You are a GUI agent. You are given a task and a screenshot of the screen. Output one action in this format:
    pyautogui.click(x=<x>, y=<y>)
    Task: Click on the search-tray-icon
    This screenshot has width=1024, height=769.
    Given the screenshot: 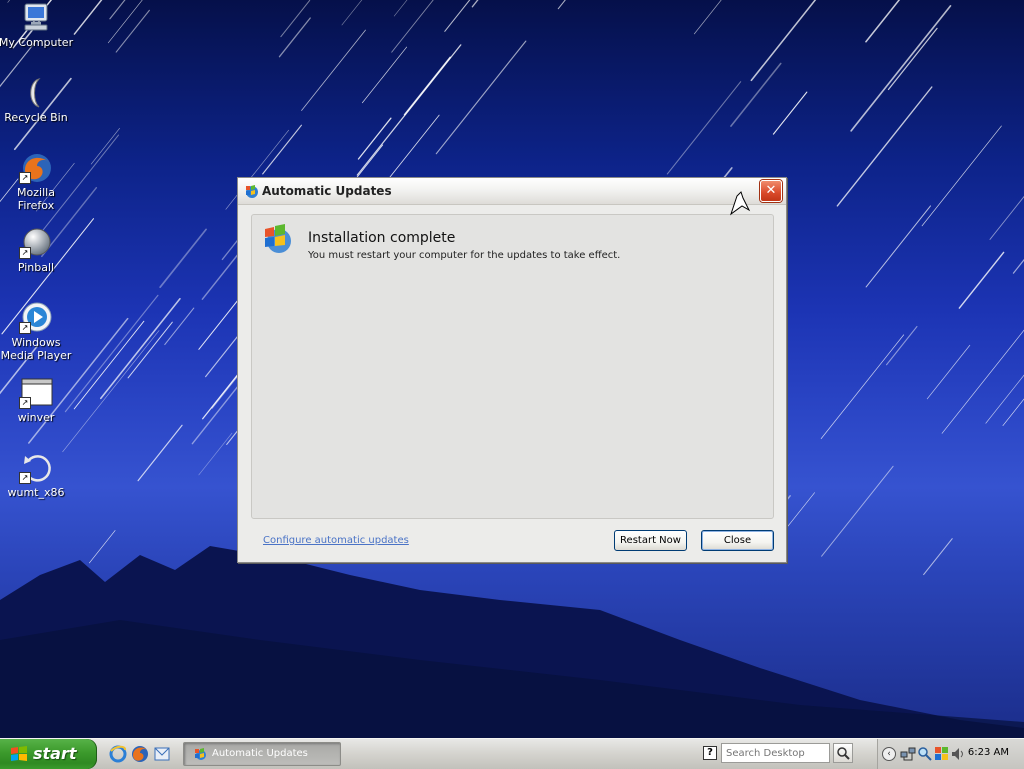 What is the action you would take?
    pyautogui.click(x=925, y=754)
    